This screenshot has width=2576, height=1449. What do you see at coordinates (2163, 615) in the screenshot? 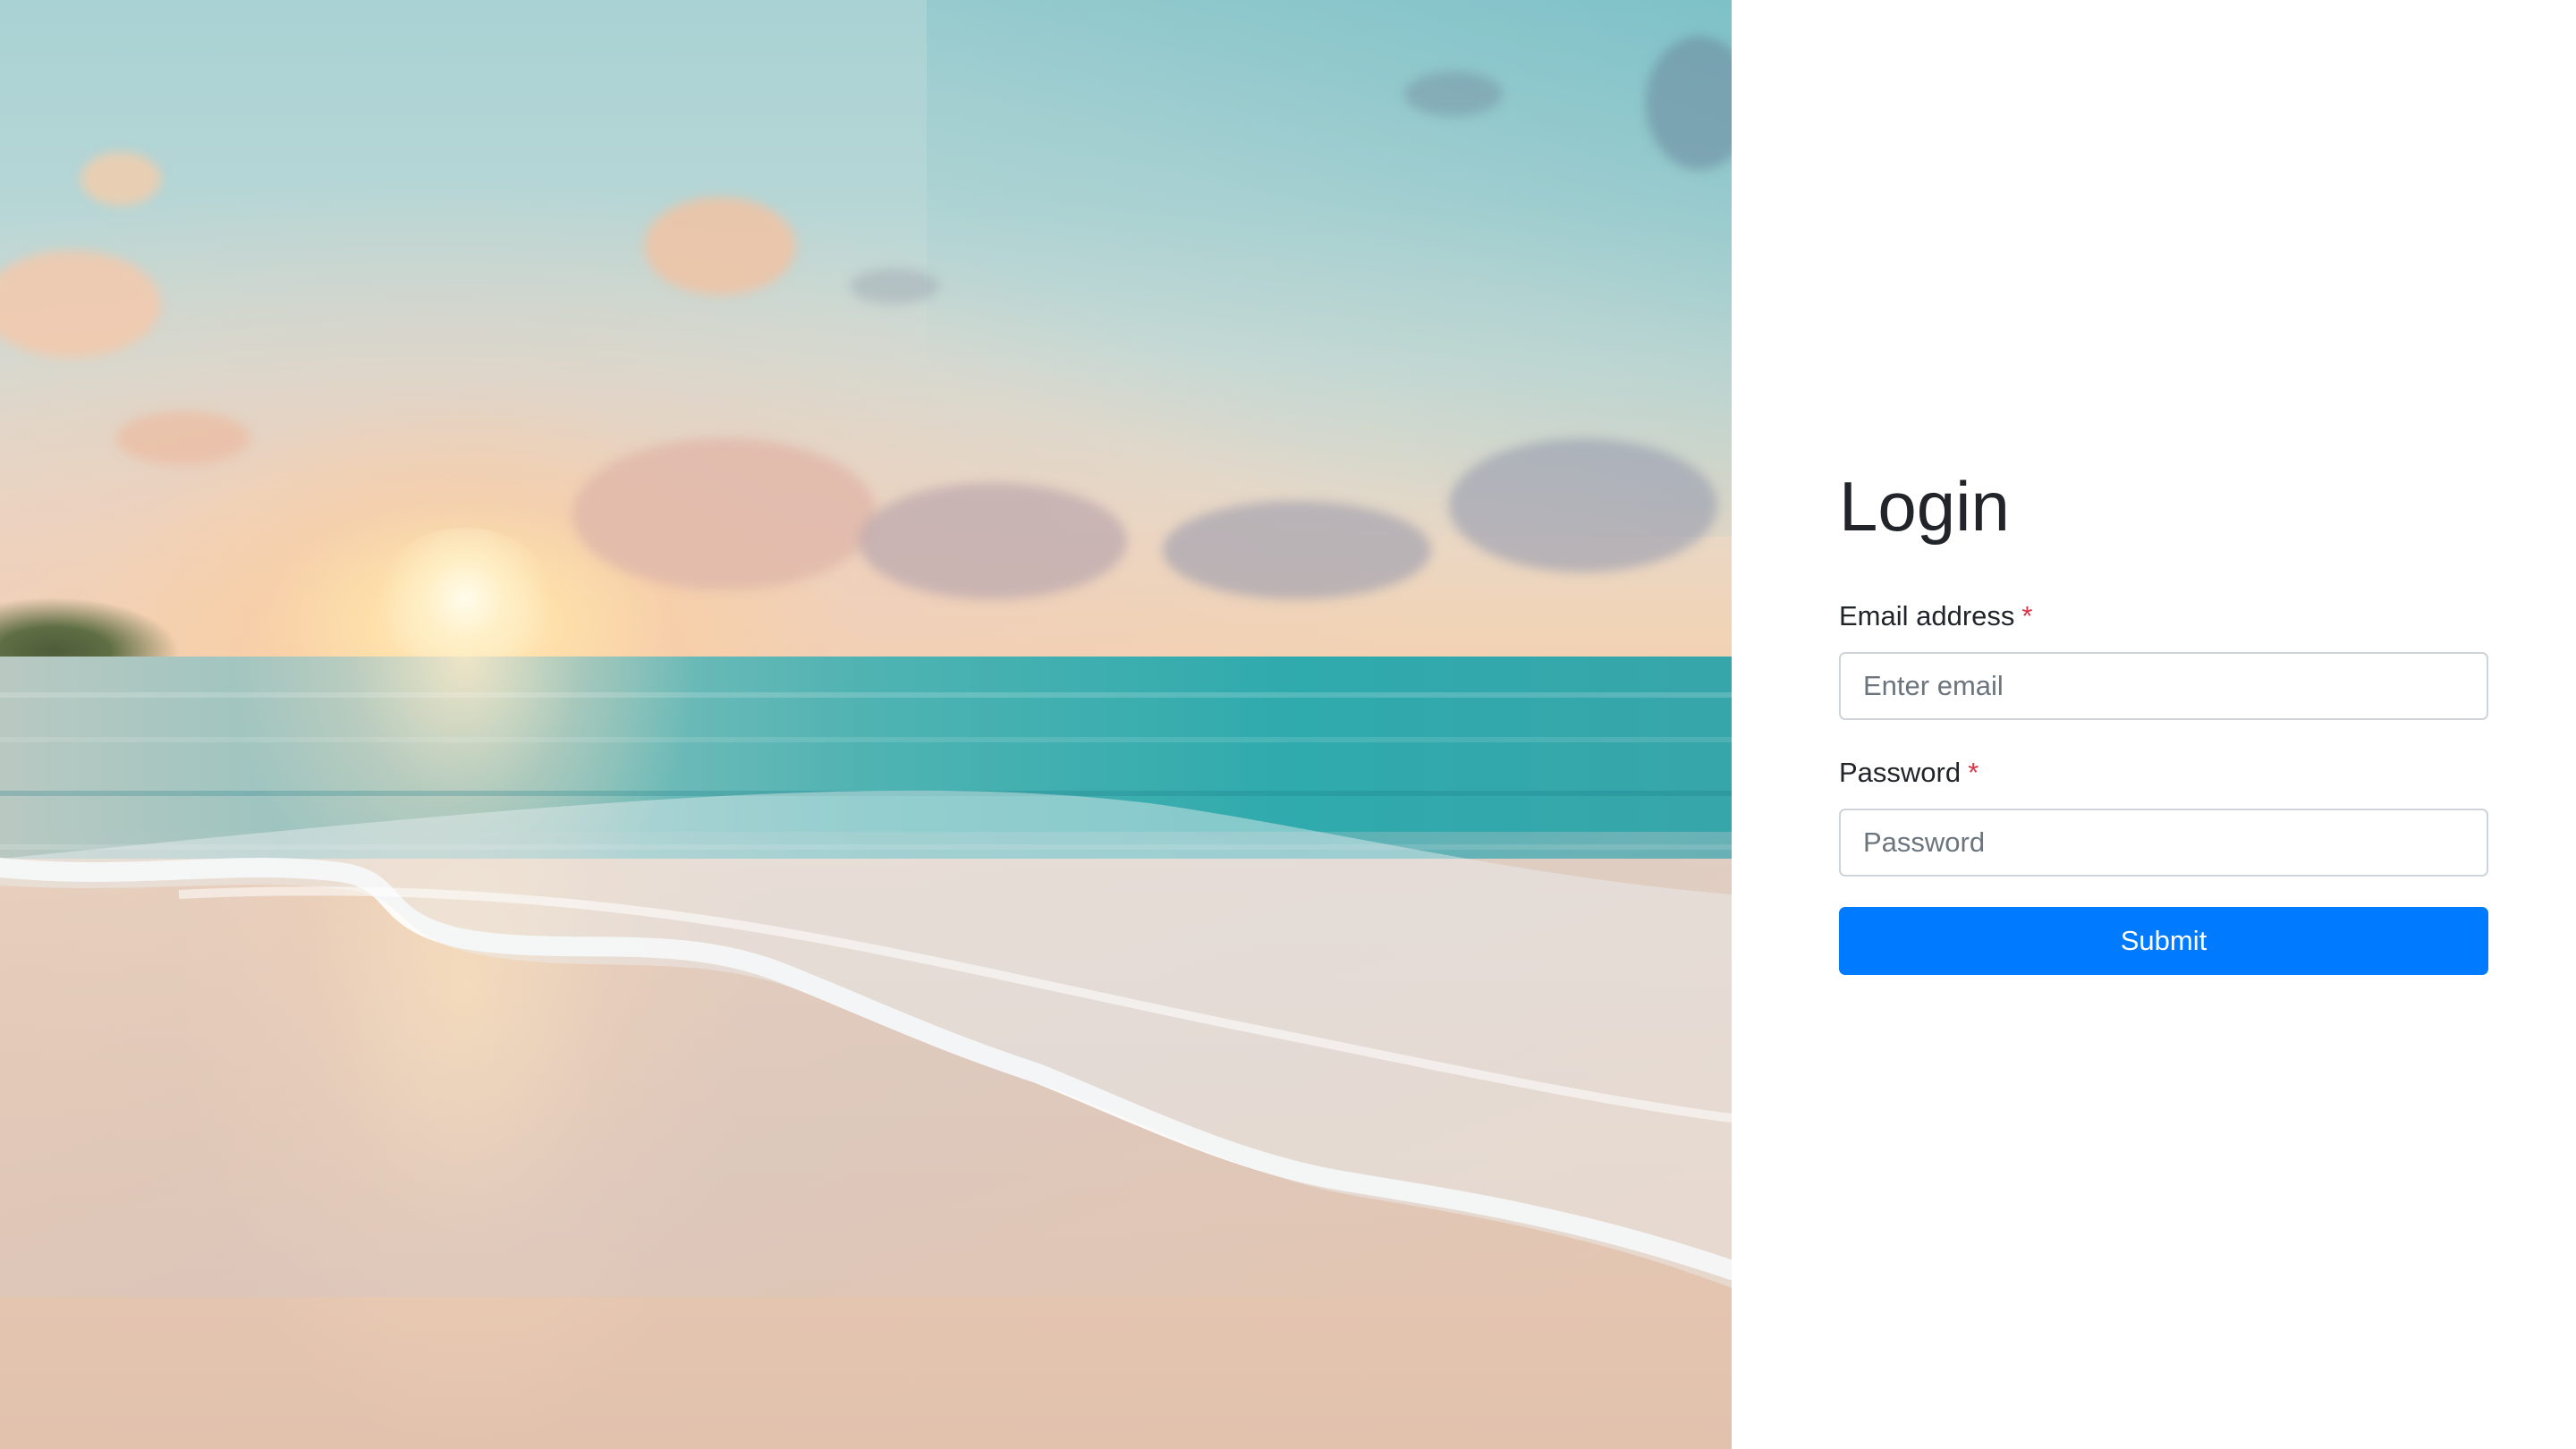
I see `email-label: Email address *` at bounding box center [2163, 615].